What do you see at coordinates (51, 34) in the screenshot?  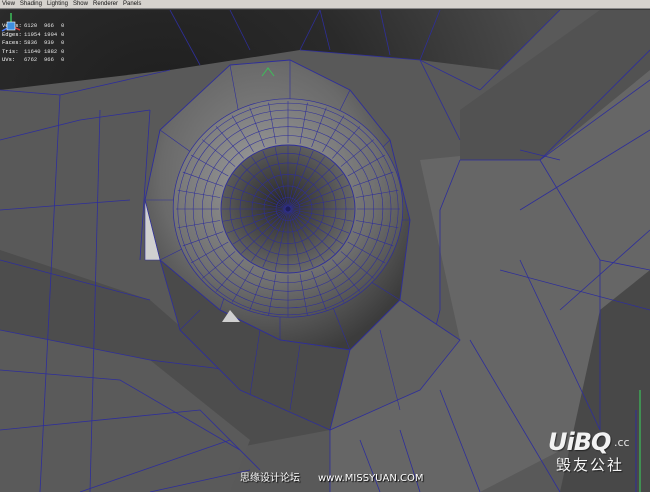 I see `hud-value: 1904` at bounding box center [51, 34].